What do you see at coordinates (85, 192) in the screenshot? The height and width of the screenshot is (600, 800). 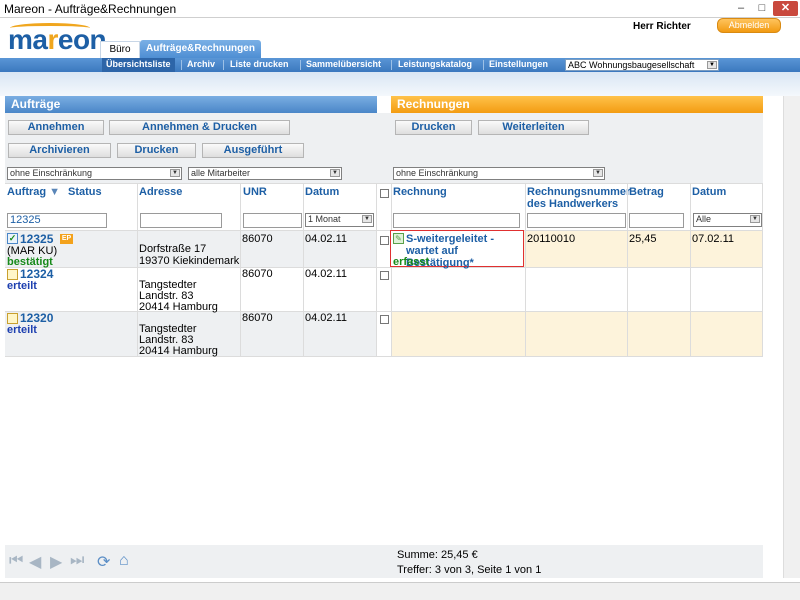 I see `col-status: Status` at bounding box center [85, 192].